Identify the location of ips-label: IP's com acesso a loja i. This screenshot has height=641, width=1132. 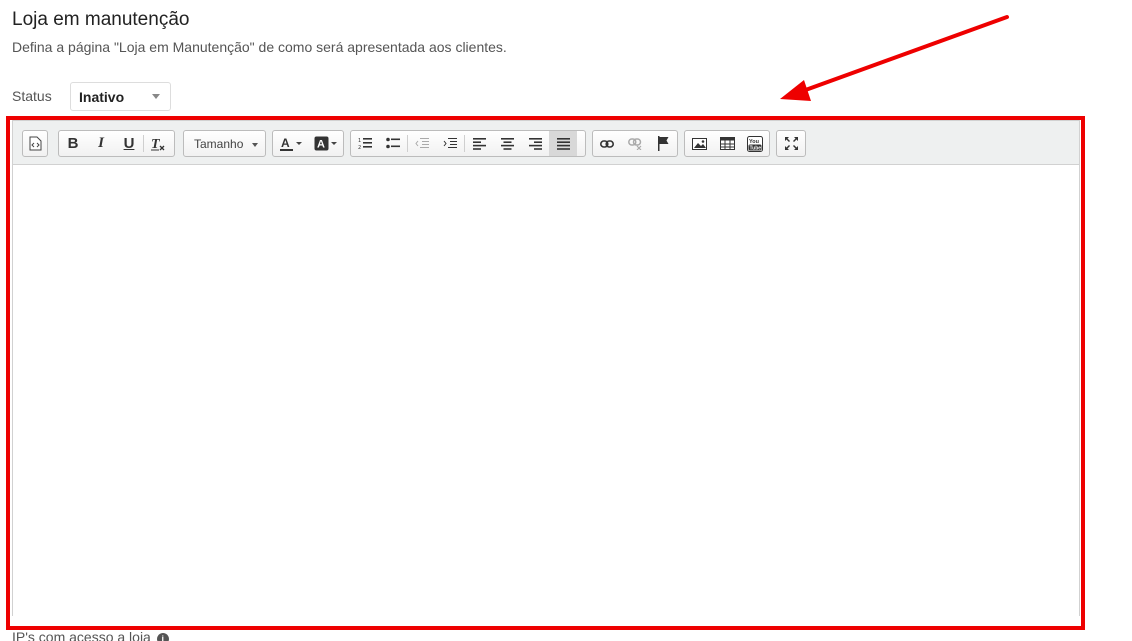
(90, 635).